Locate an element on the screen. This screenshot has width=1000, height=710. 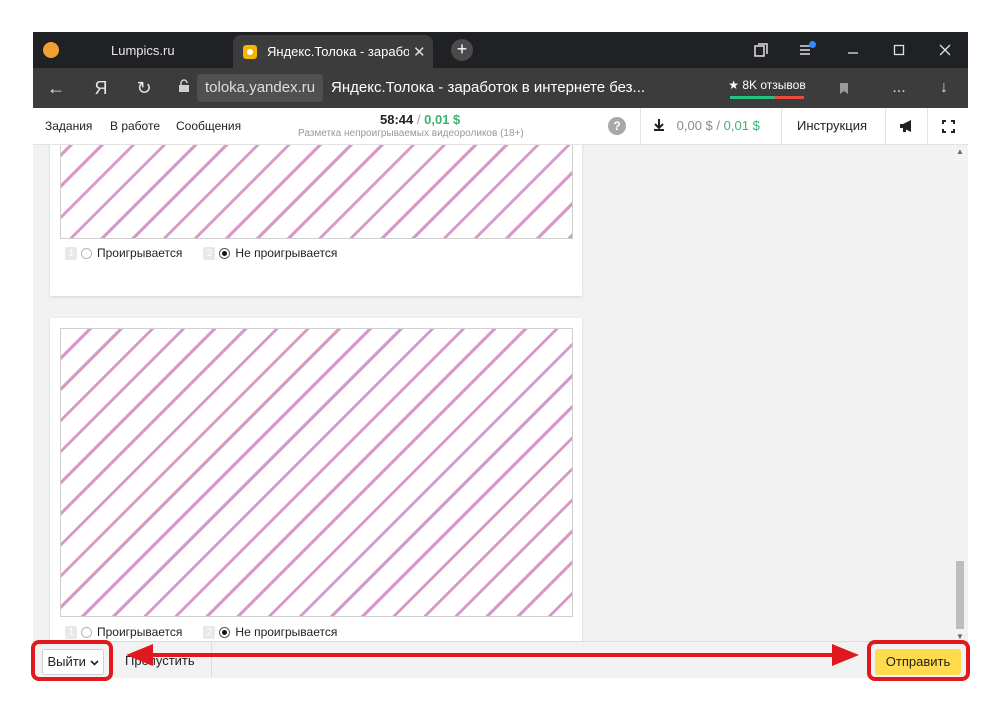
new-tab-button: + is located at coordinates (462, 50).